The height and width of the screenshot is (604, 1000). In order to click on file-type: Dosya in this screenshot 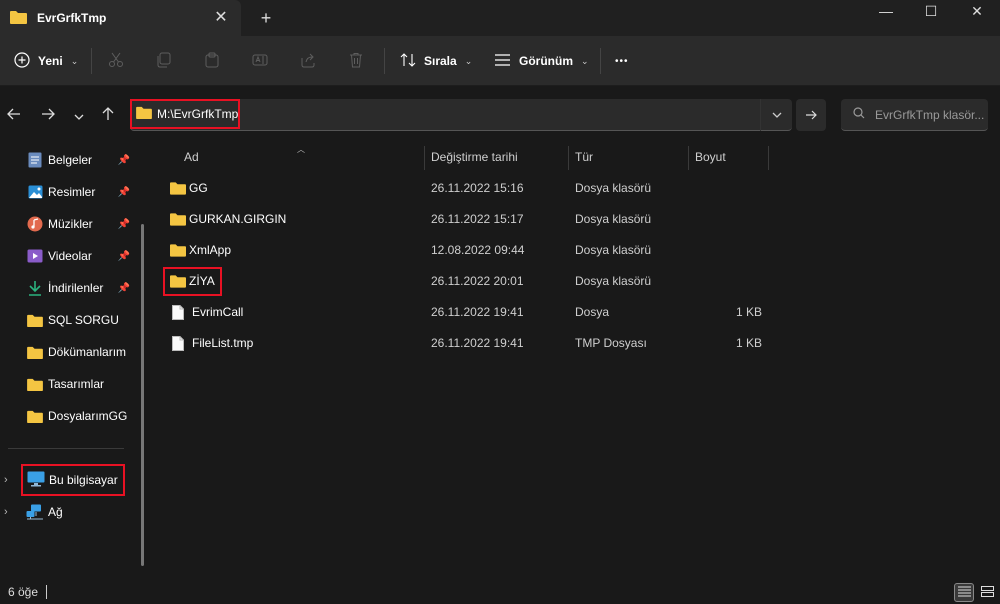, I will do `click(592, 312)`.